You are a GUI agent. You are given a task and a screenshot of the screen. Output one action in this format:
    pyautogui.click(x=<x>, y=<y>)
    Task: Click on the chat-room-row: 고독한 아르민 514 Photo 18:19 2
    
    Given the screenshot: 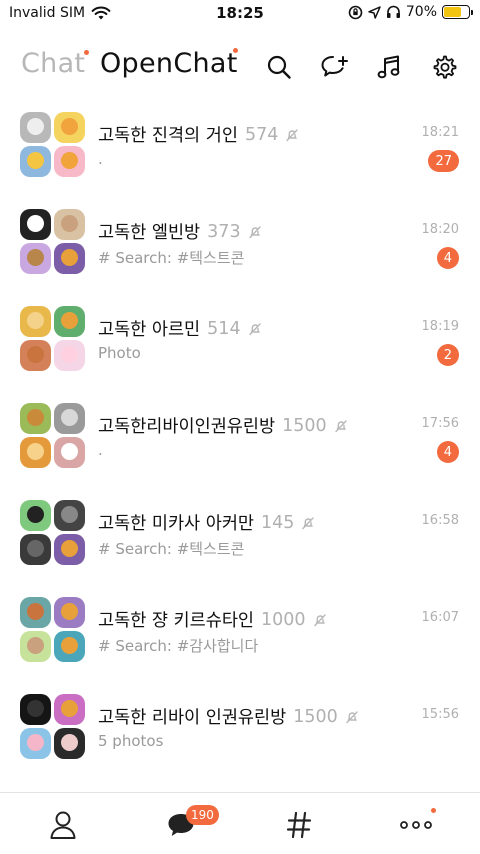 What is the action you would take?
    pyautogui.click(x=240, y=342)
    